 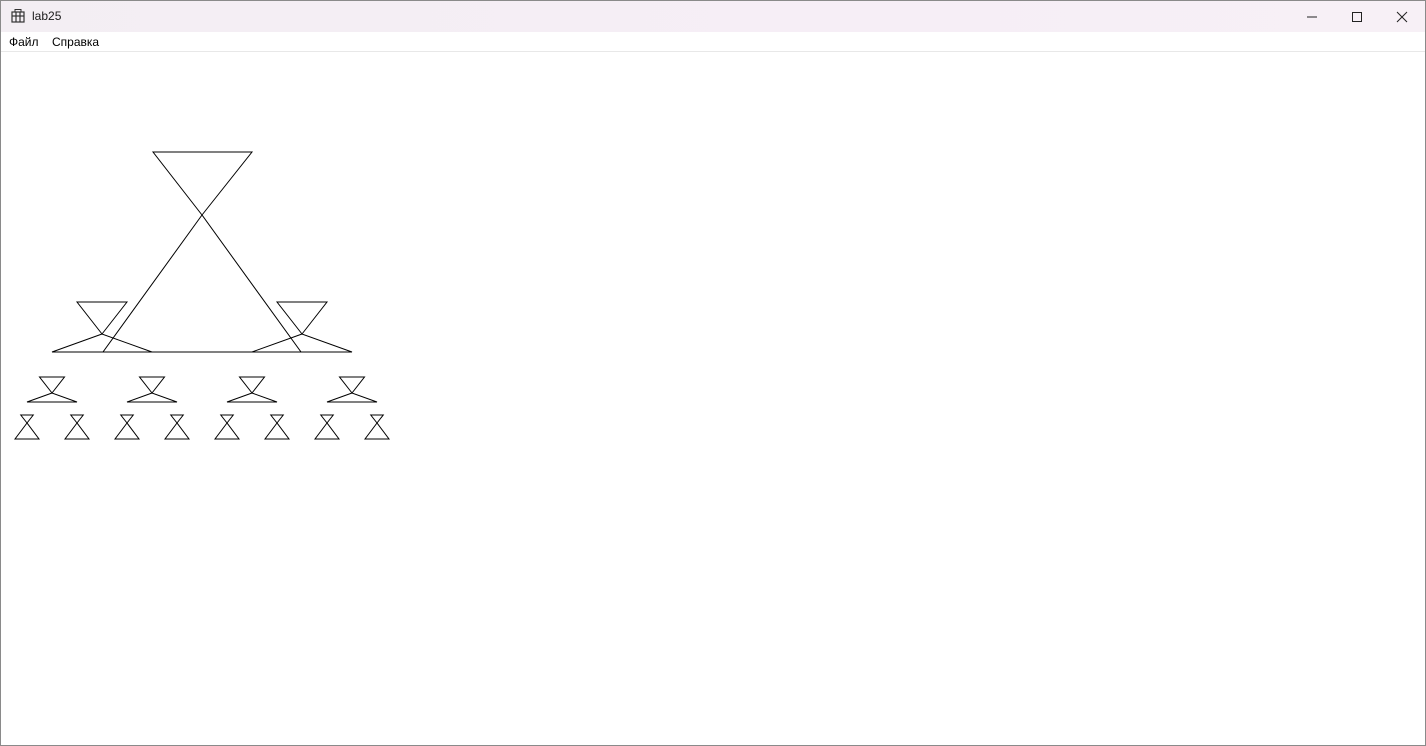 What do you see at coordinates (202, 183) in the screenshot?
I see `triangle-inverted` at bounding box center [202, 183].